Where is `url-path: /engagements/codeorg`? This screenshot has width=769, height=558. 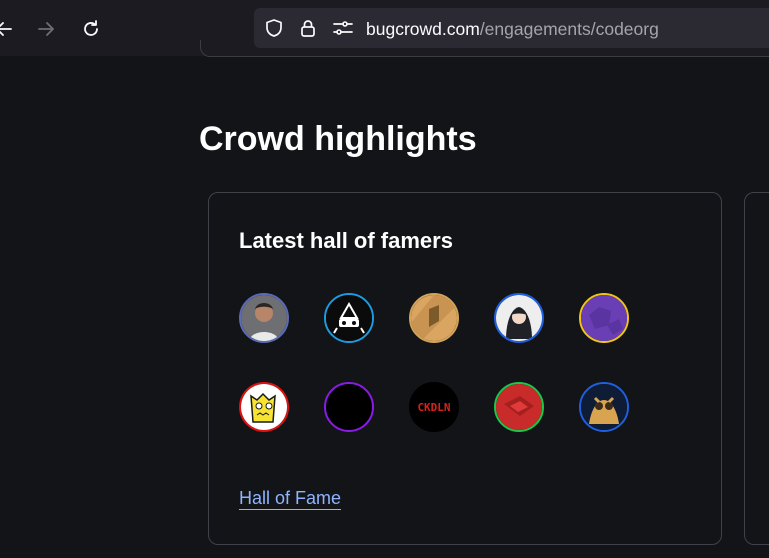 url-path: /engagements/codeorg is located at coordinates (569, 29).